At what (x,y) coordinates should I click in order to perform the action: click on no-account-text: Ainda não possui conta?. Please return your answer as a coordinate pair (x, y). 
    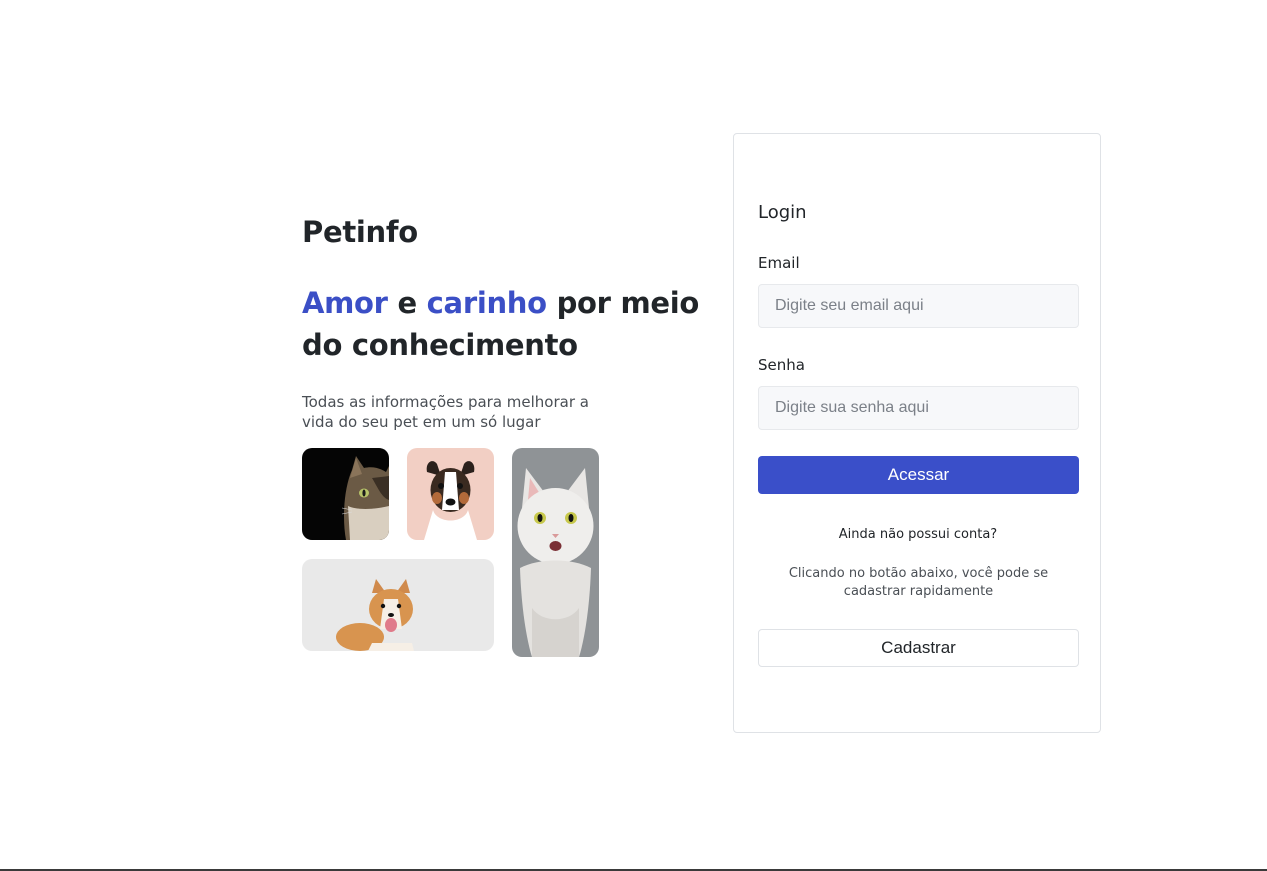
    Looking at the image, I should click on (918, 534).